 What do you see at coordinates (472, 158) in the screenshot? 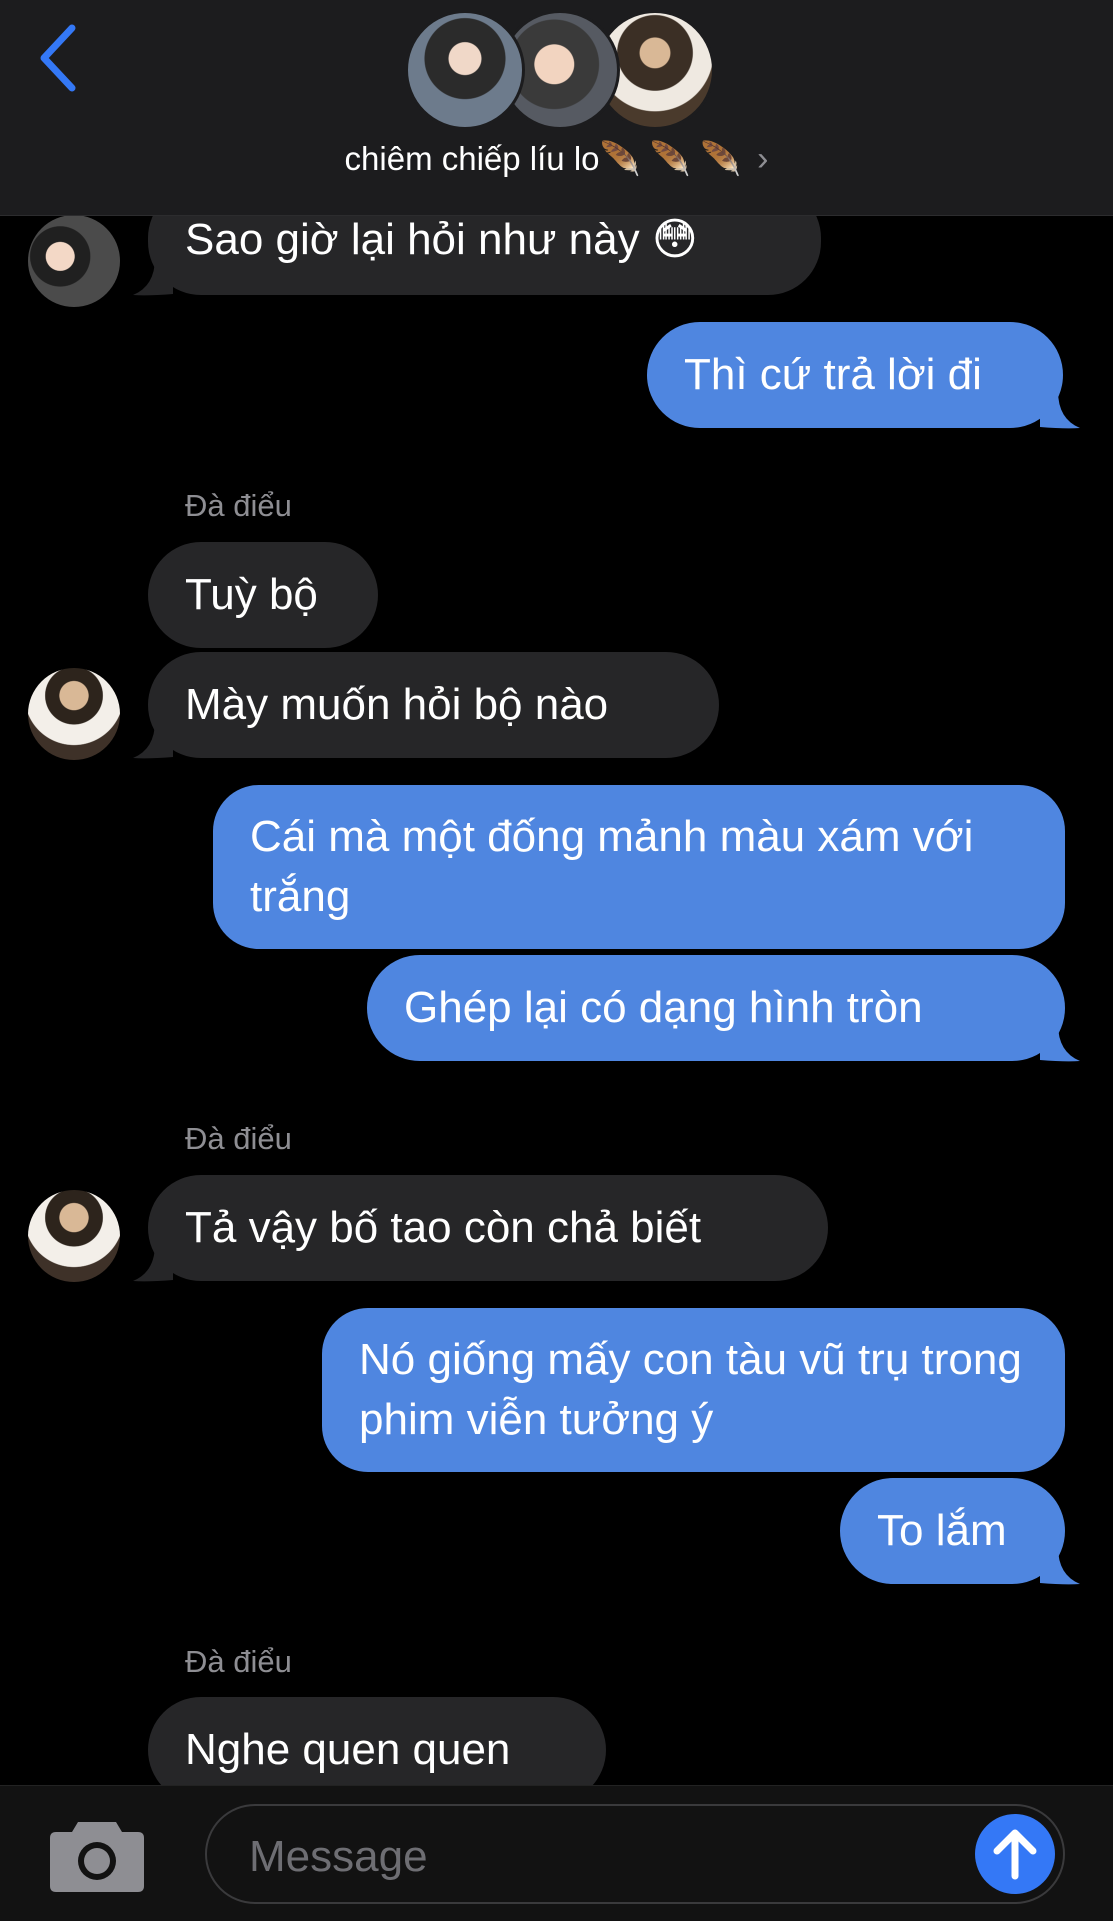
I see `group-name-text: chiêm chiếp líu lo` at bounding box center [472, 158].